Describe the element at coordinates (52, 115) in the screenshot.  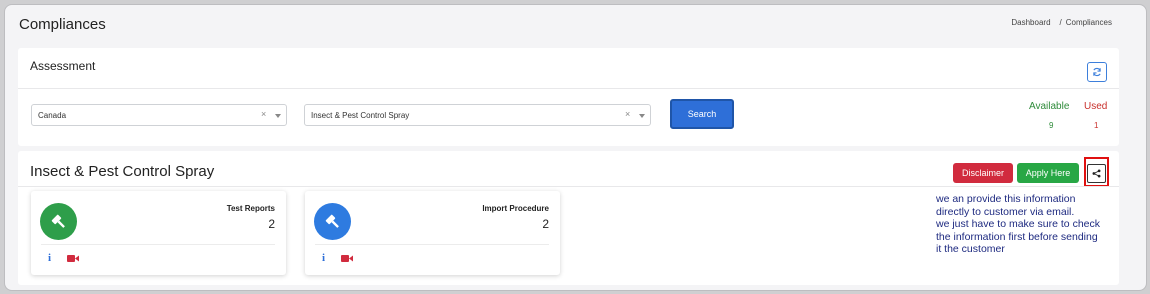
I see `country-select-value: Canada` at that location.